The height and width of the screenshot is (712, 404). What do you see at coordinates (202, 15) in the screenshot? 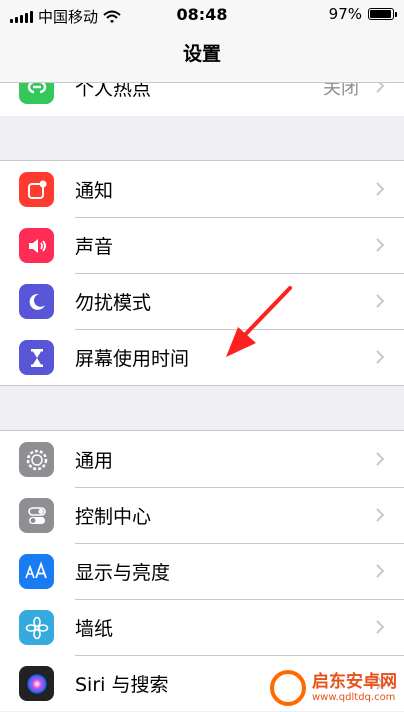
I see `status-bar: 中国移动 08:48 97%` at bounding box center [202, 15].